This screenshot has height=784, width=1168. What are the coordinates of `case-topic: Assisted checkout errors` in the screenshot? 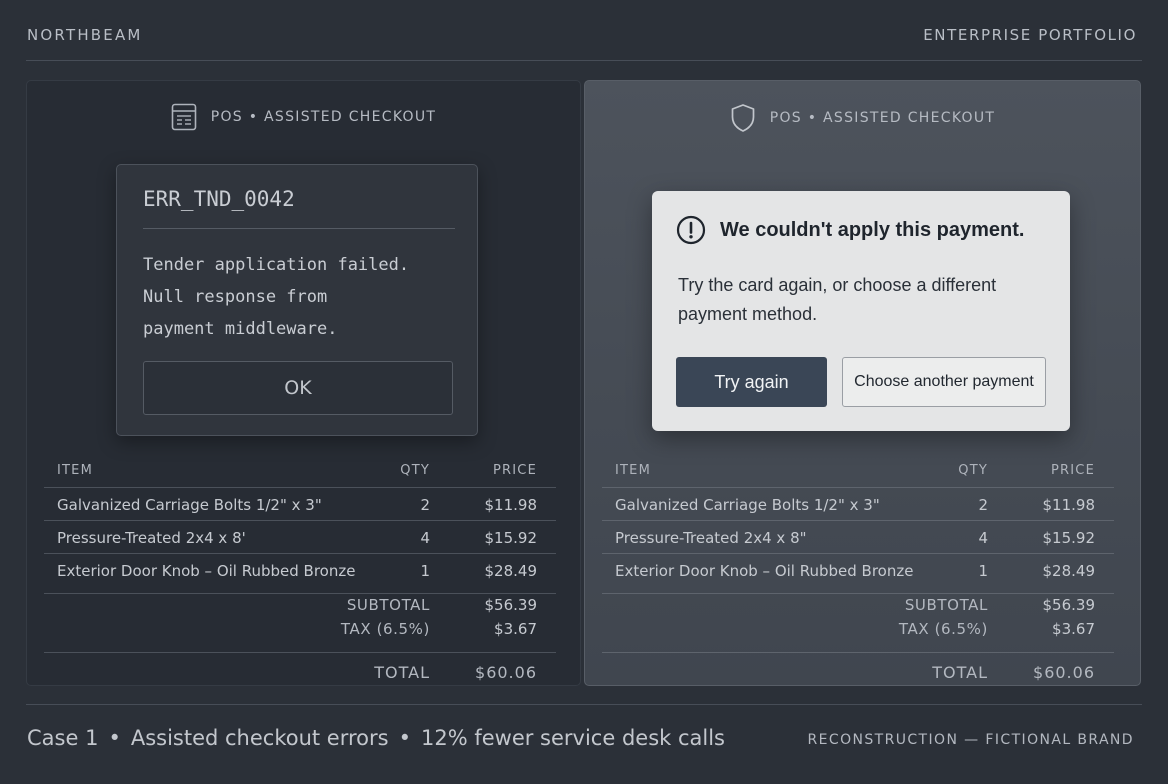 It's located at (259, 738).